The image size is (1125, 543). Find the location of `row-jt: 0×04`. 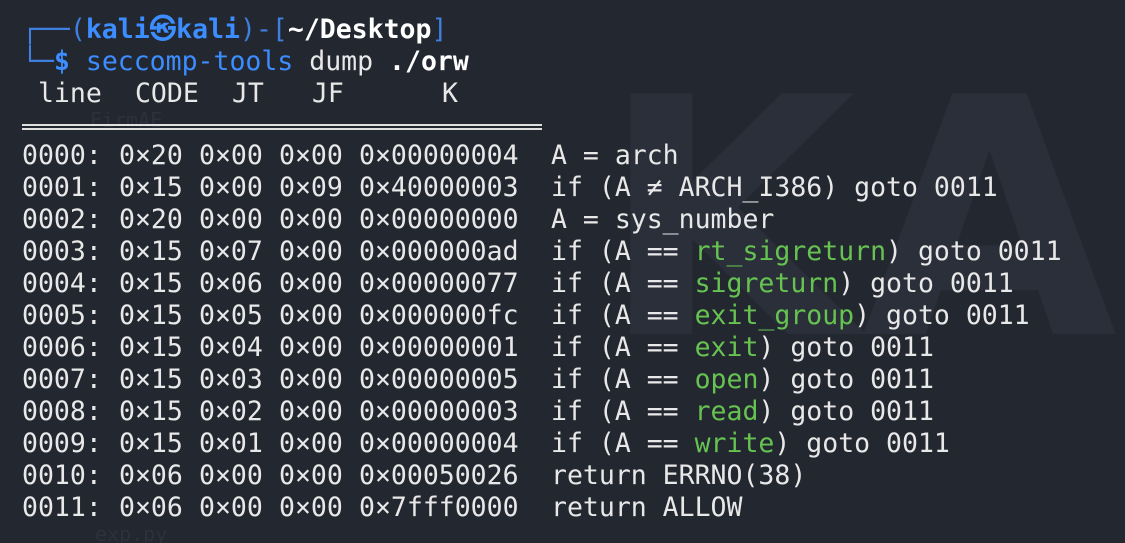

row-jt: 0×04 is located at coordinates (231, 347).